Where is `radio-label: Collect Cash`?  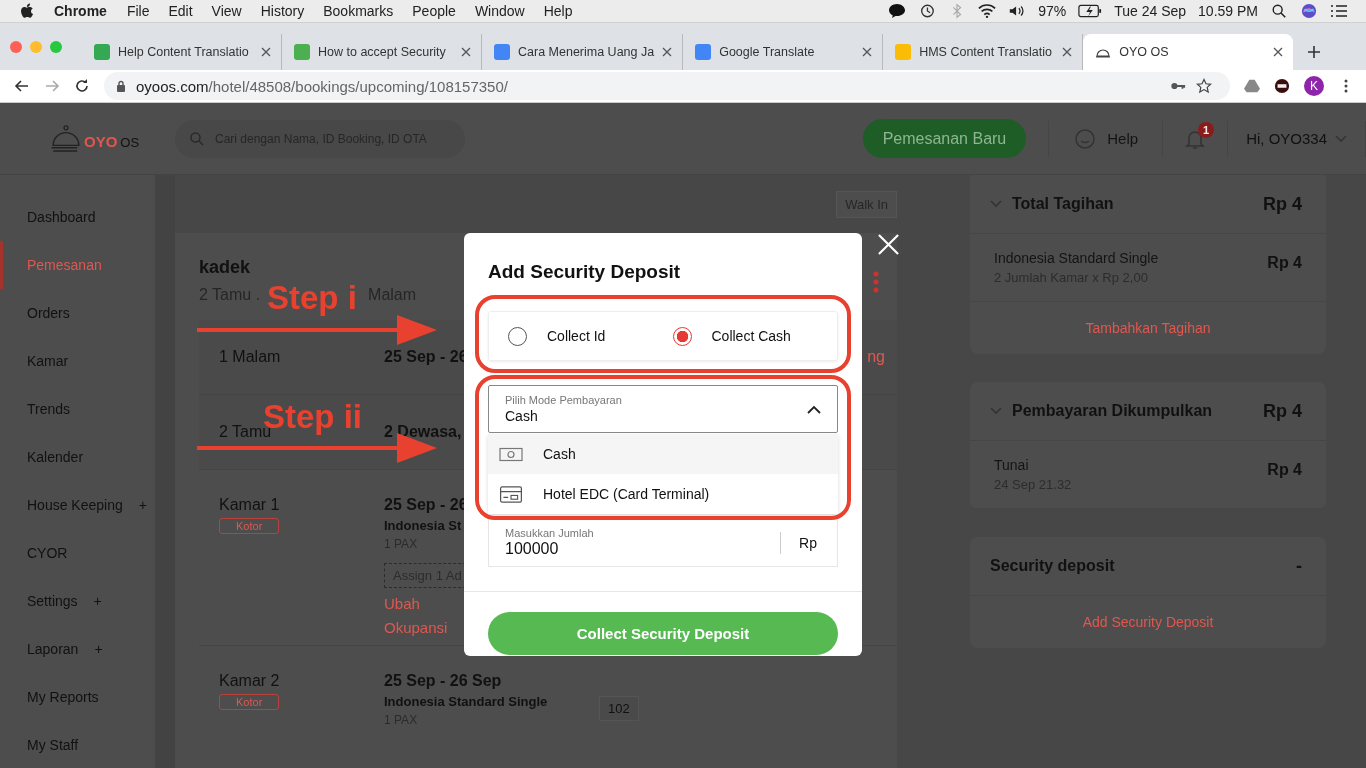
radio-label: Collect Cash is located at coordinates (751, 336).